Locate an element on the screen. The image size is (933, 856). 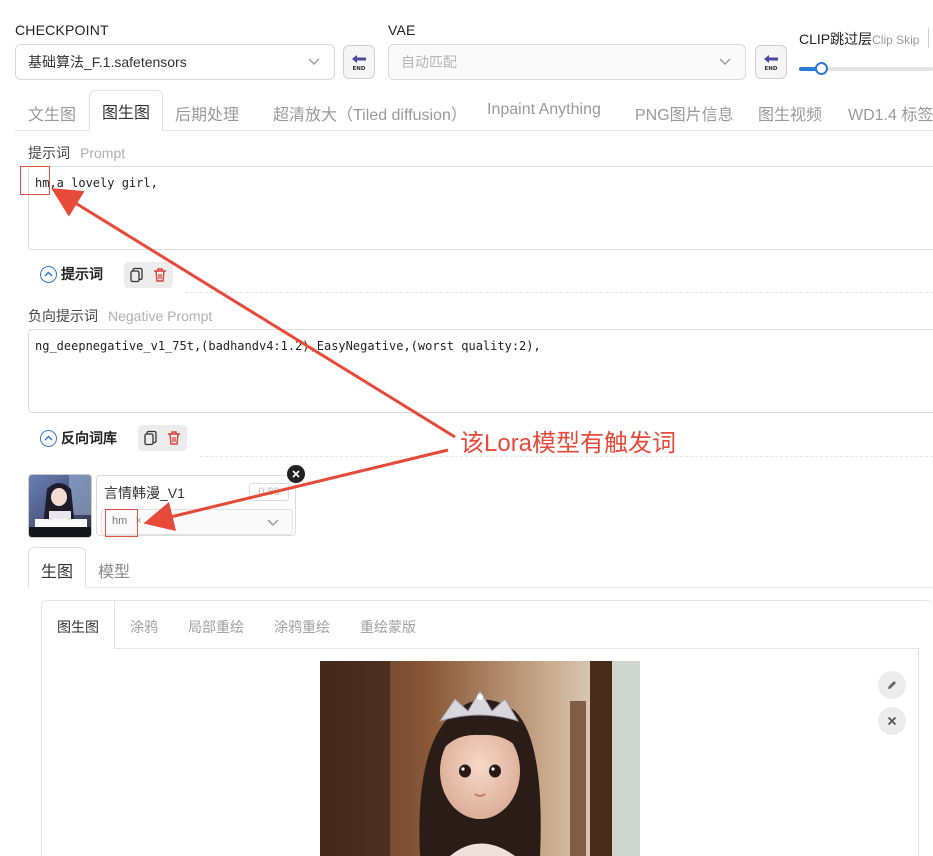
arrow-to-prompt is located at coordinates (253, 313).